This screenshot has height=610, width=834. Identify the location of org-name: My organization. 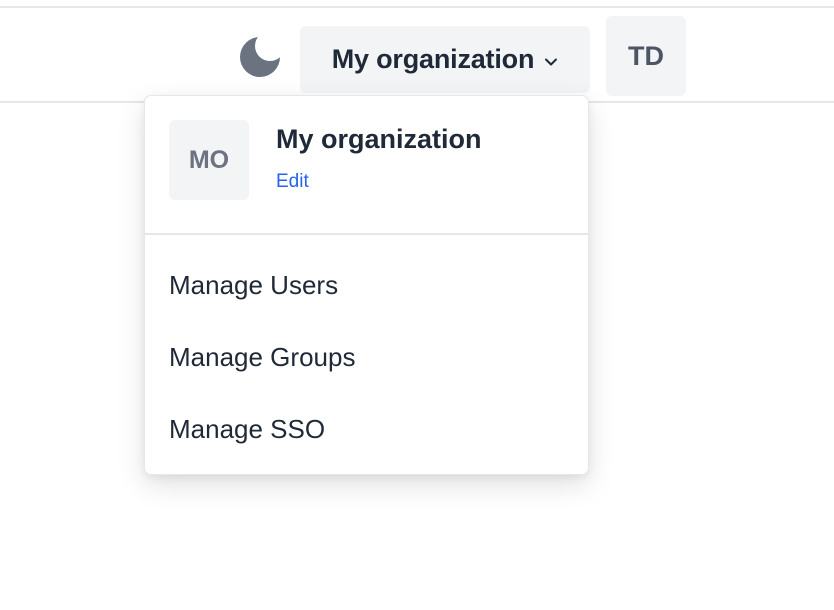
(379, 139).